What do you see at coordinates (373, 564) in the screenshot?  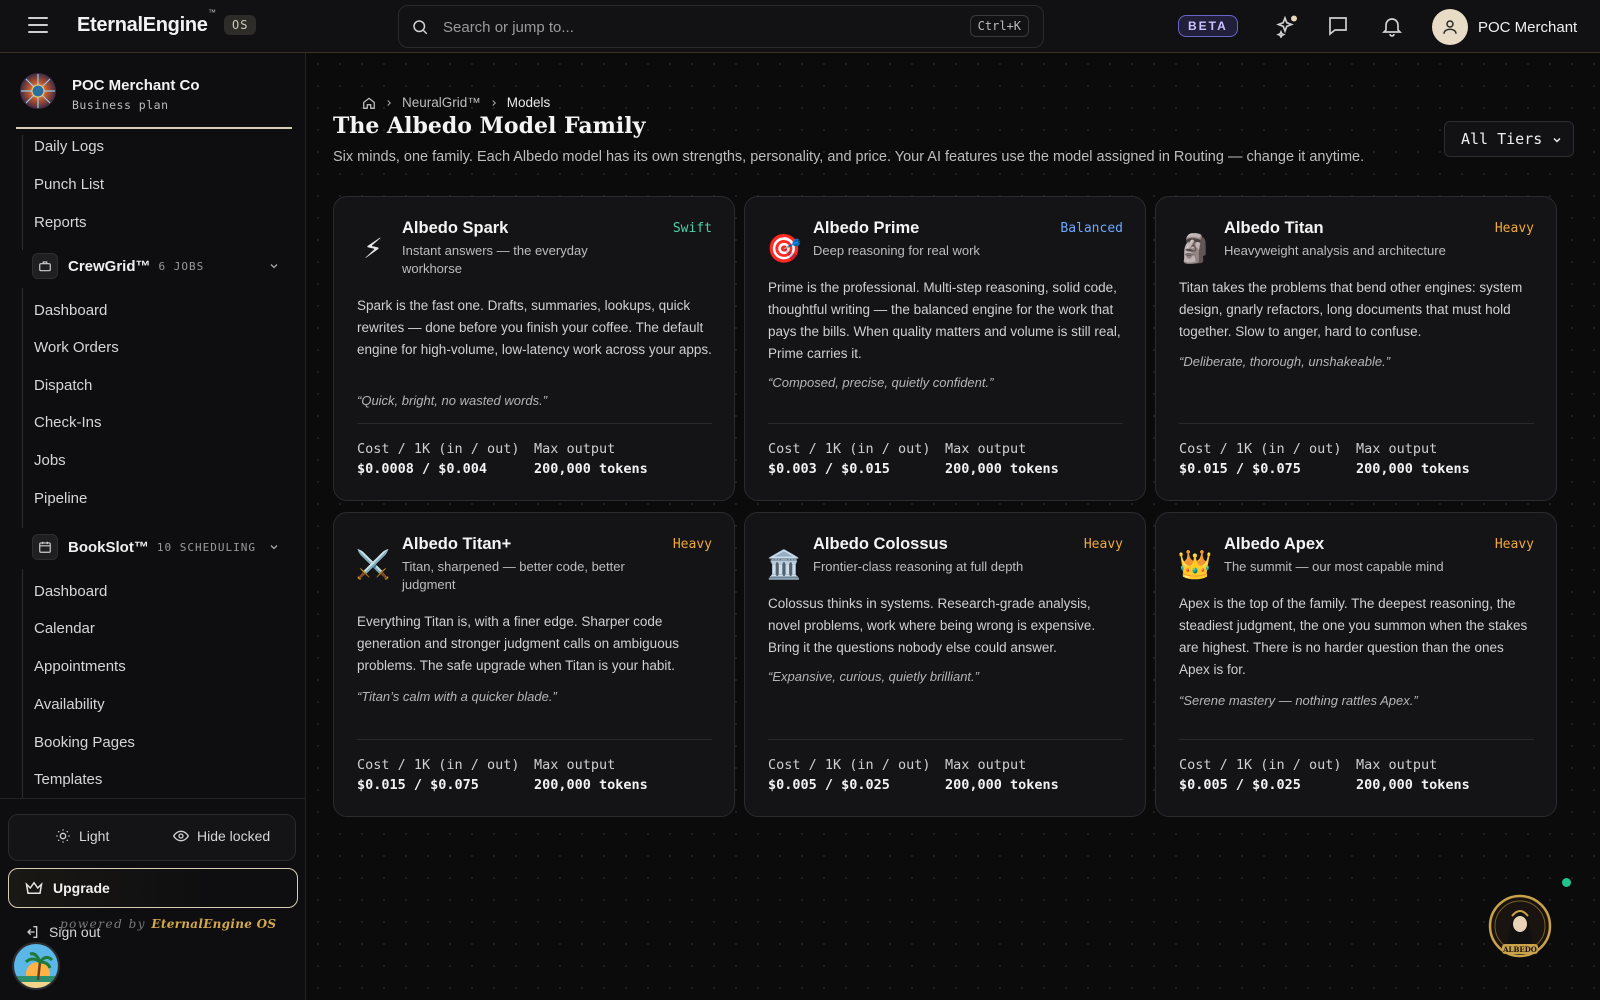 I see `crossed-swords-icon: ⚔️` at bounding box center [373, 564].